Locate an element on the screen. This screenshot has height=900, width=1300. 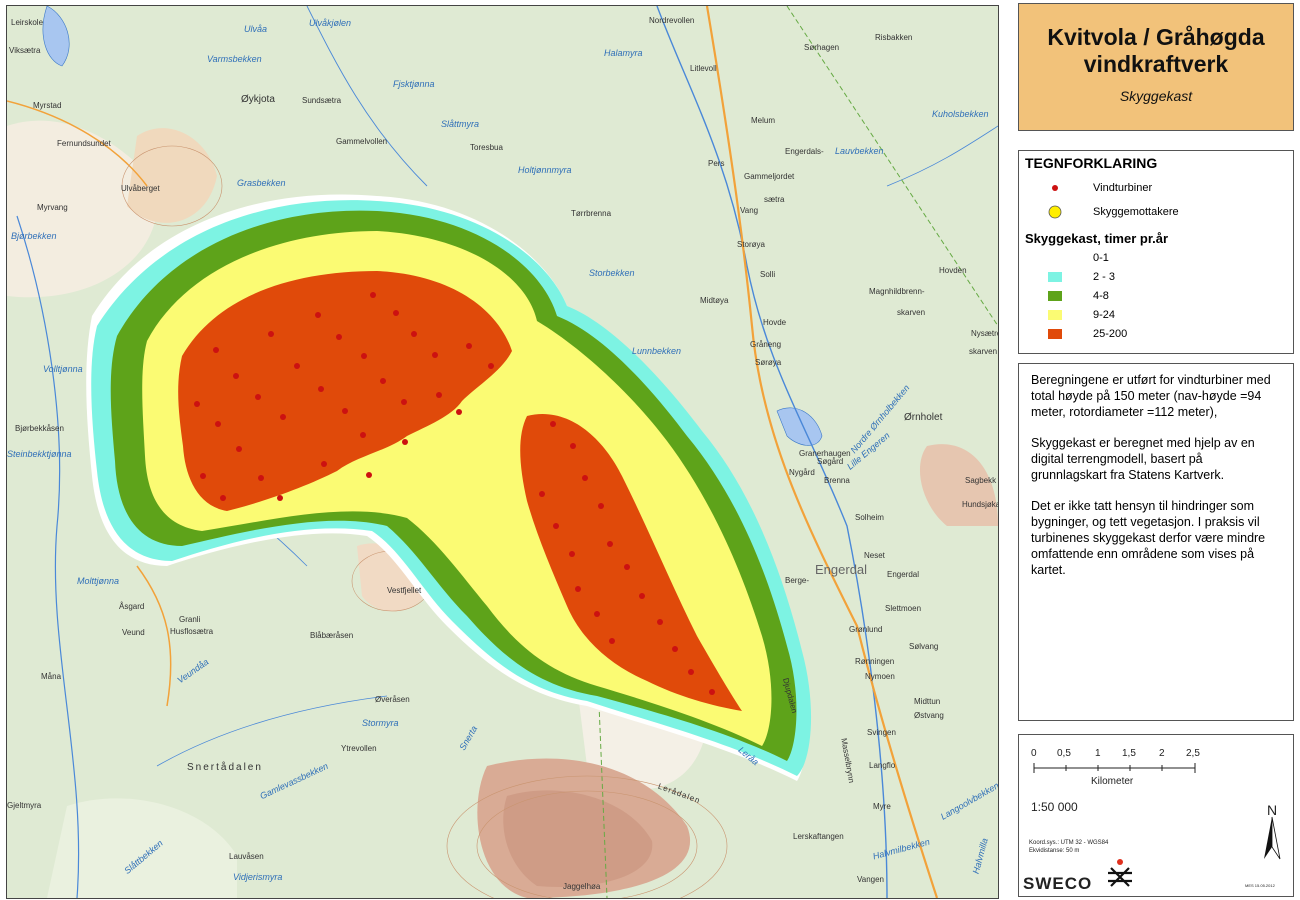
legend-class-row: 9-24 is located at coordinates (1081, 315).